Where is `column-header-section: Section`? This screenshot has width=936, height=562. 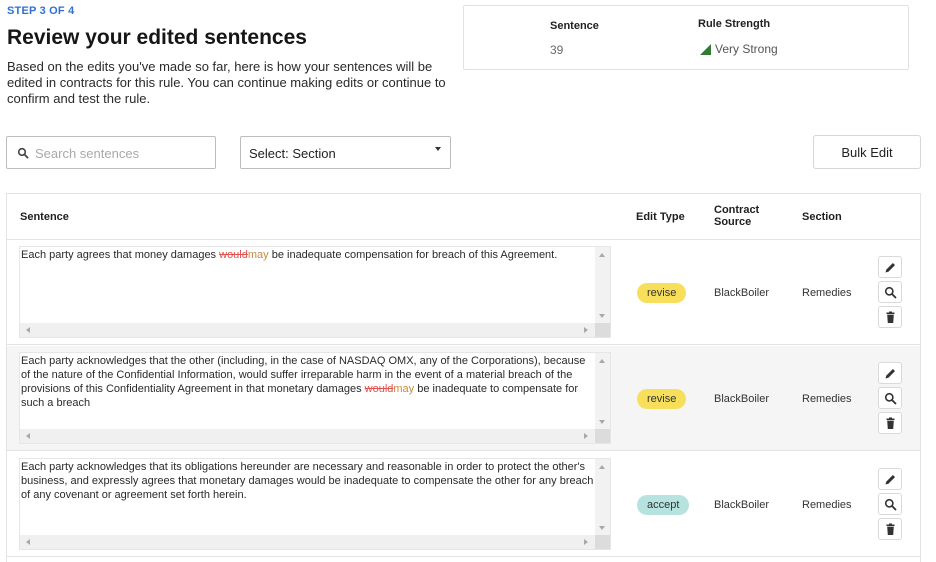
column-header-section: Section is located at coordinates (822, 217).